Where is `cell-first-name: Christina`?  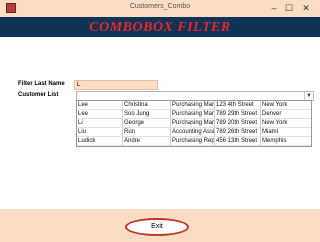 cell-first-name: Christina is located at coordinates (147, 105).